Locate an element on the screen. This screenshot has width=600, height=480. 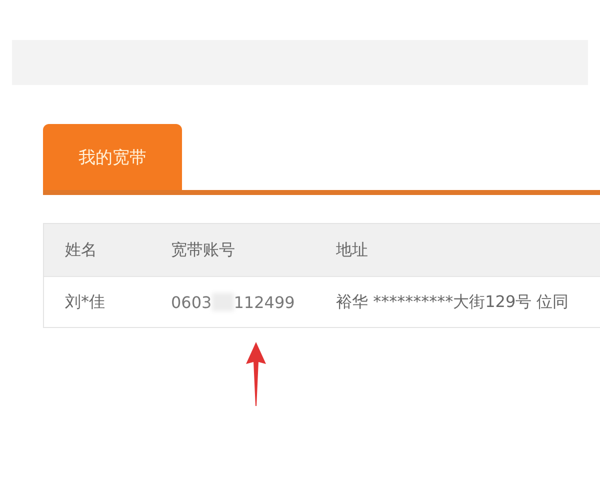
table-cell: 0603 is located at coordinates (191, 302).